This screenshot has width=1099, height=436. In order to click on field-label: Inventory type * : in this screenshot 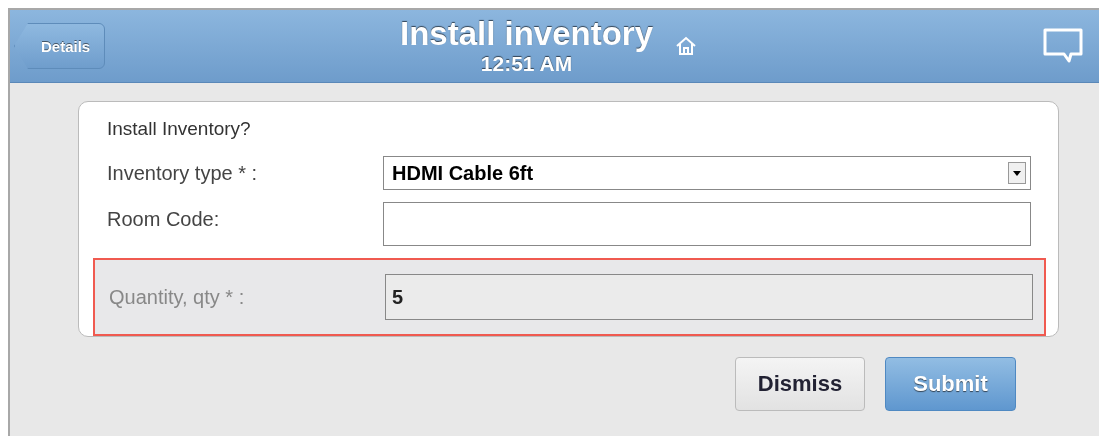, I will do `click(183, 173)`.